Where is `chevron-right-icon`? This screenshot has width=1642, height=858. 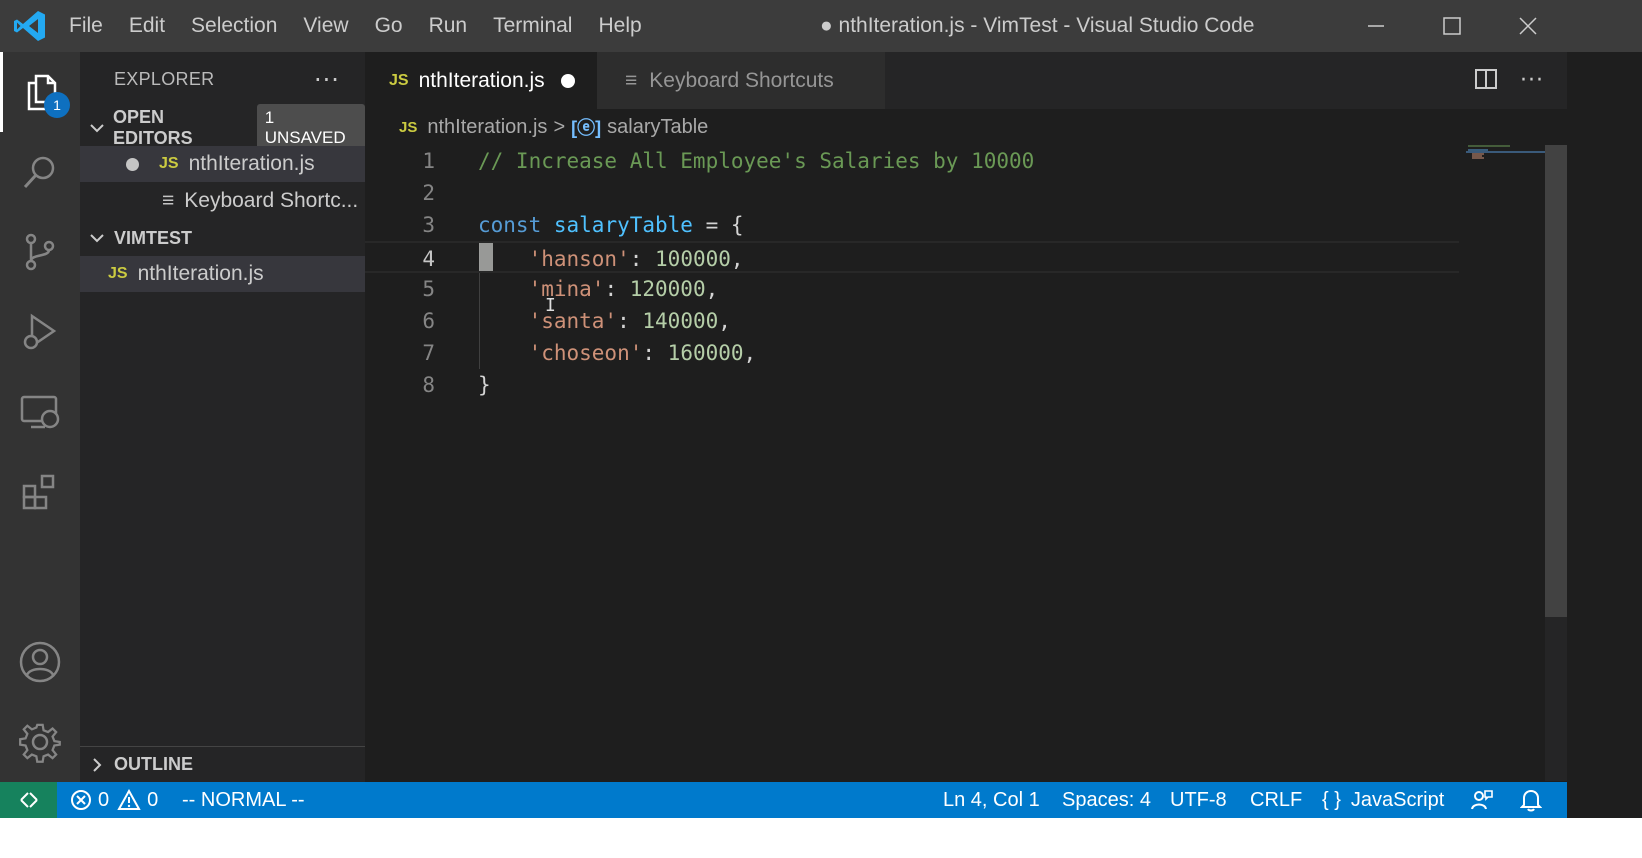 chevron-right-icon is located at coordinates (97, 765).